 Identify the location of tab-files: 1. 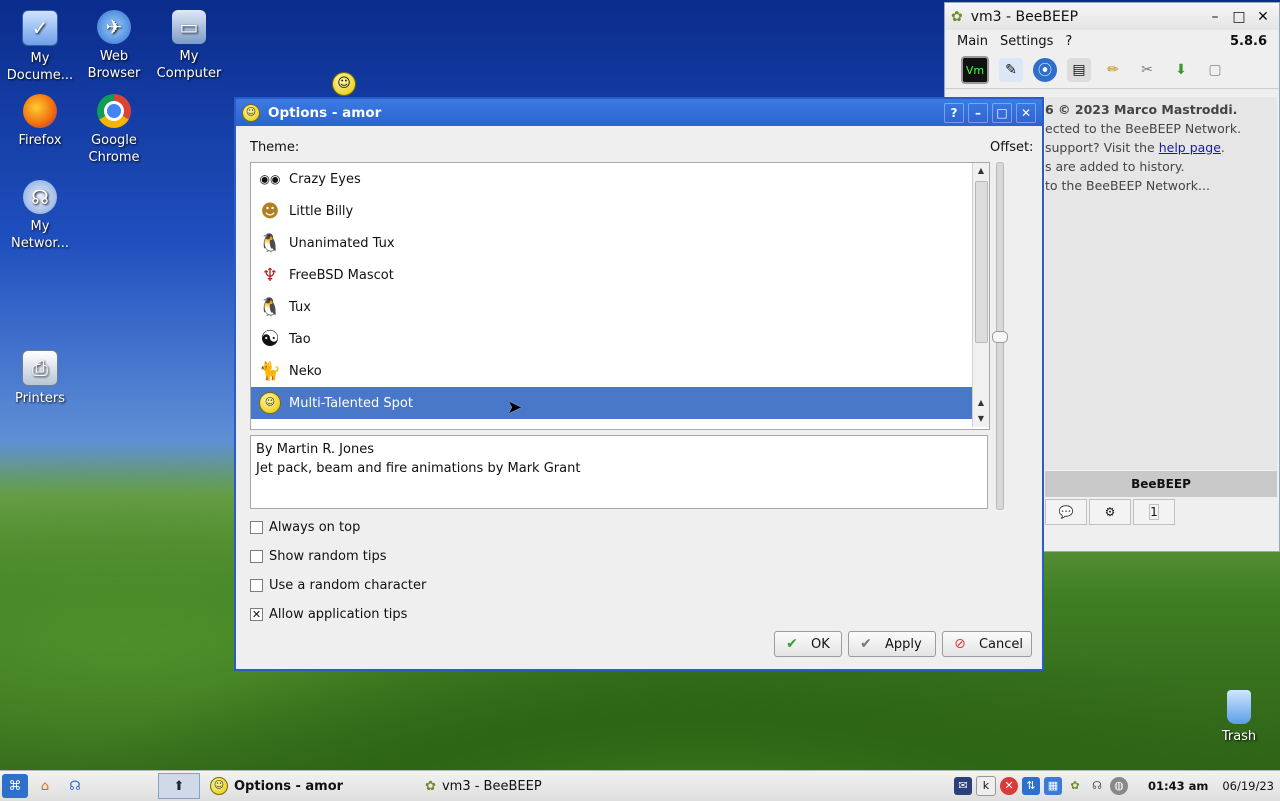
(1154, 512).